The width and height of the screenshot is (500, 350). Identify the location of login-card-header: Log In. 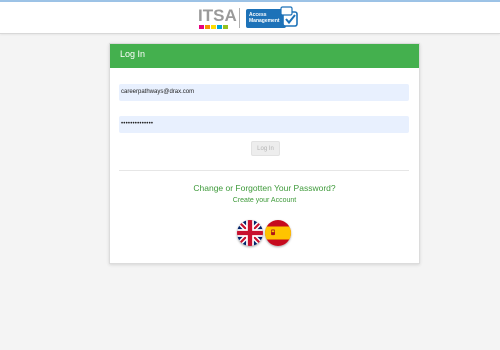
(264, 56).